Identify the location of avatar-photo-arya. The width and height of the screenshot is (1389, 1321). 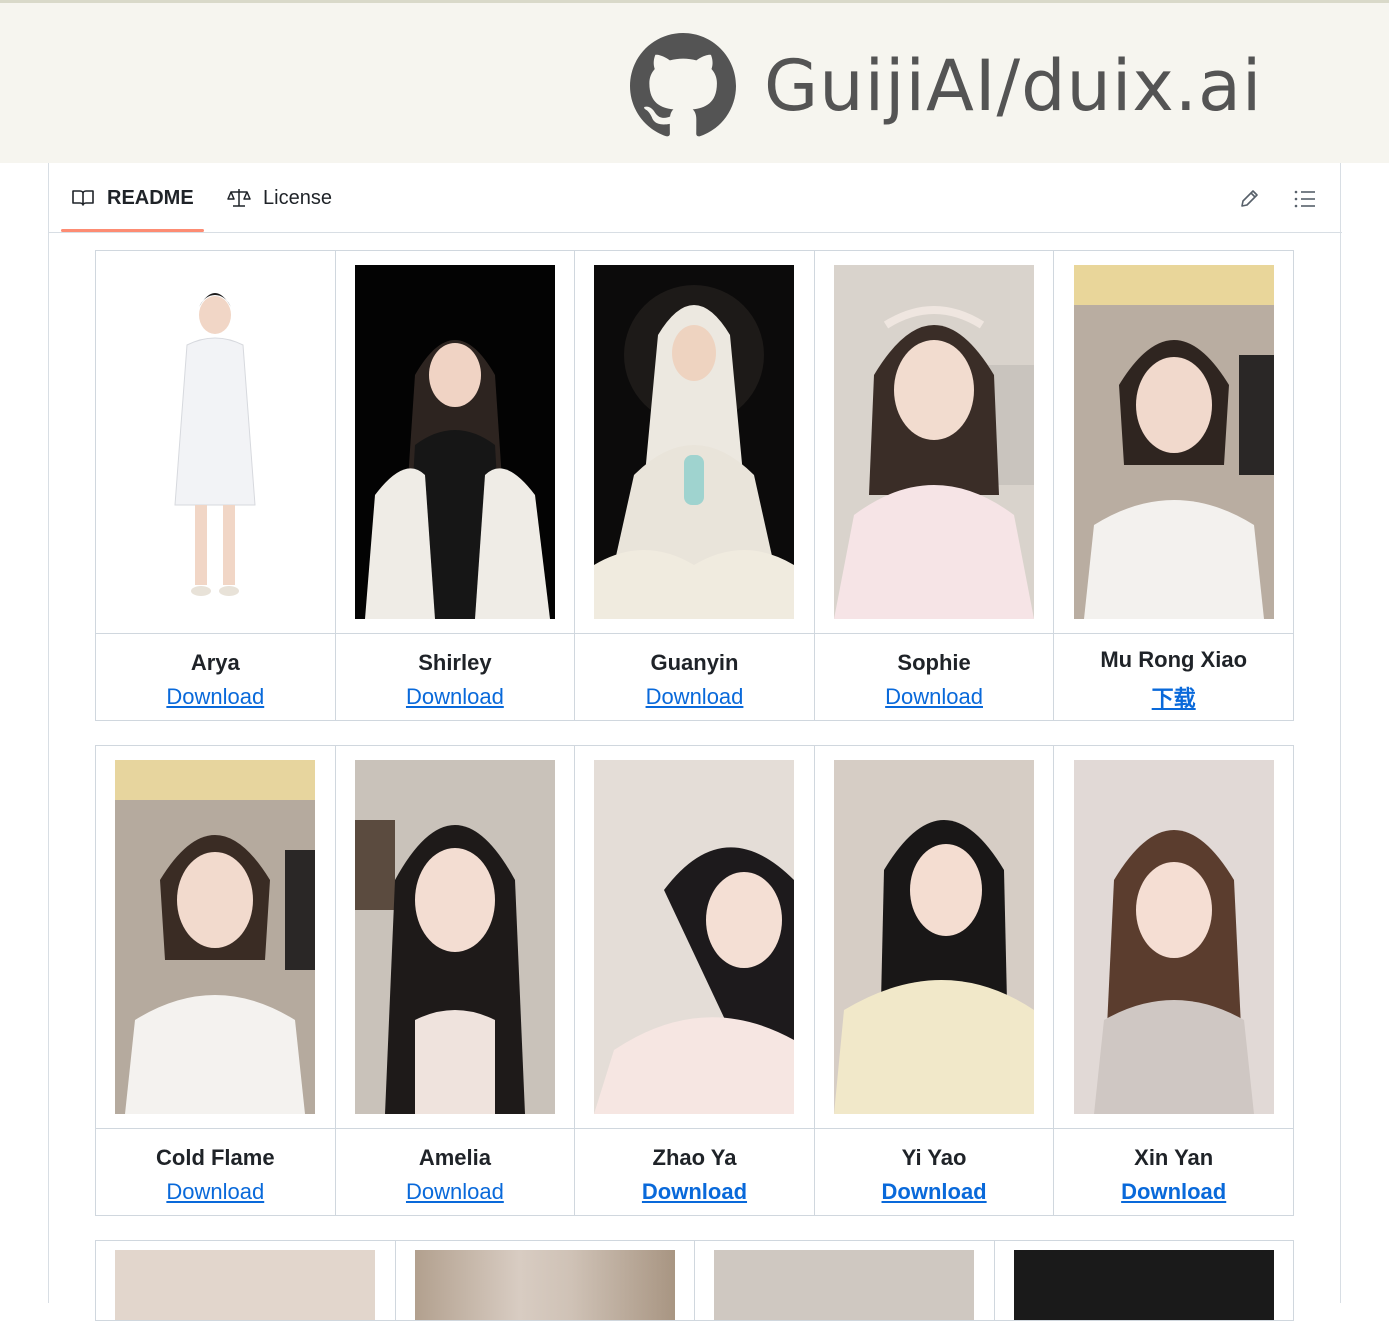
(215, 442).